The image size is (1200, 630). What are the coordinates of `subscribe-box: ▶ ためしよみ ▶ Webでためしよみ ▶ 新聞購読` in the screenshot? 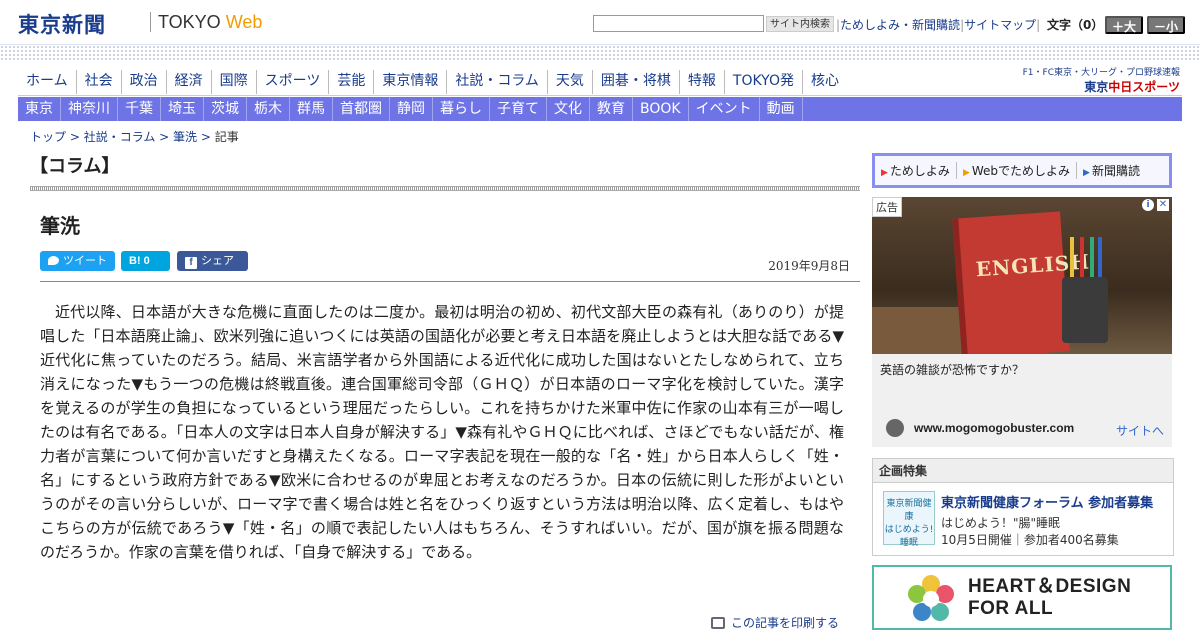 It's located at (1022, 170).